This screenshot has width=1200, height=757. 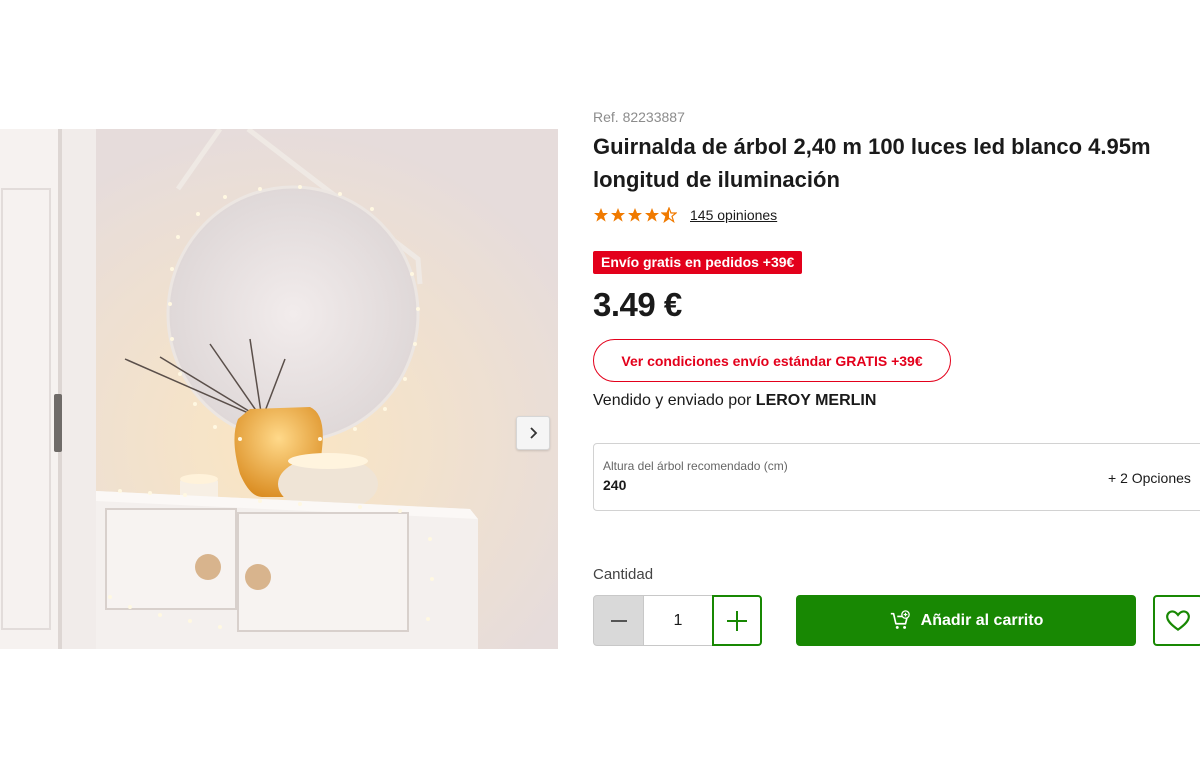 I want to click on heart-icon, so click(x=1178, y=620).